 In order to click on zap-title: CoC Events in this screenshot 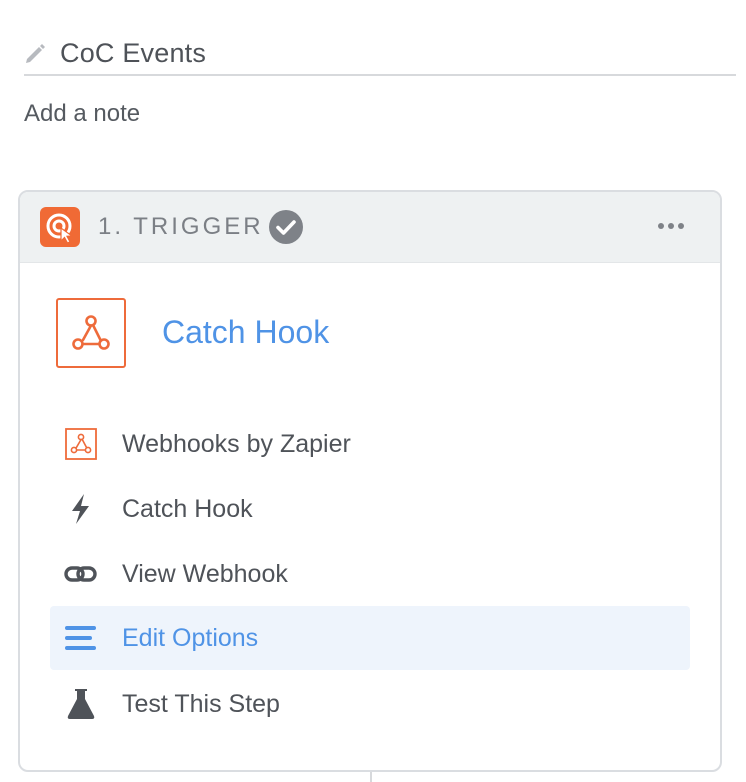, I will do `click(133, 53)`.